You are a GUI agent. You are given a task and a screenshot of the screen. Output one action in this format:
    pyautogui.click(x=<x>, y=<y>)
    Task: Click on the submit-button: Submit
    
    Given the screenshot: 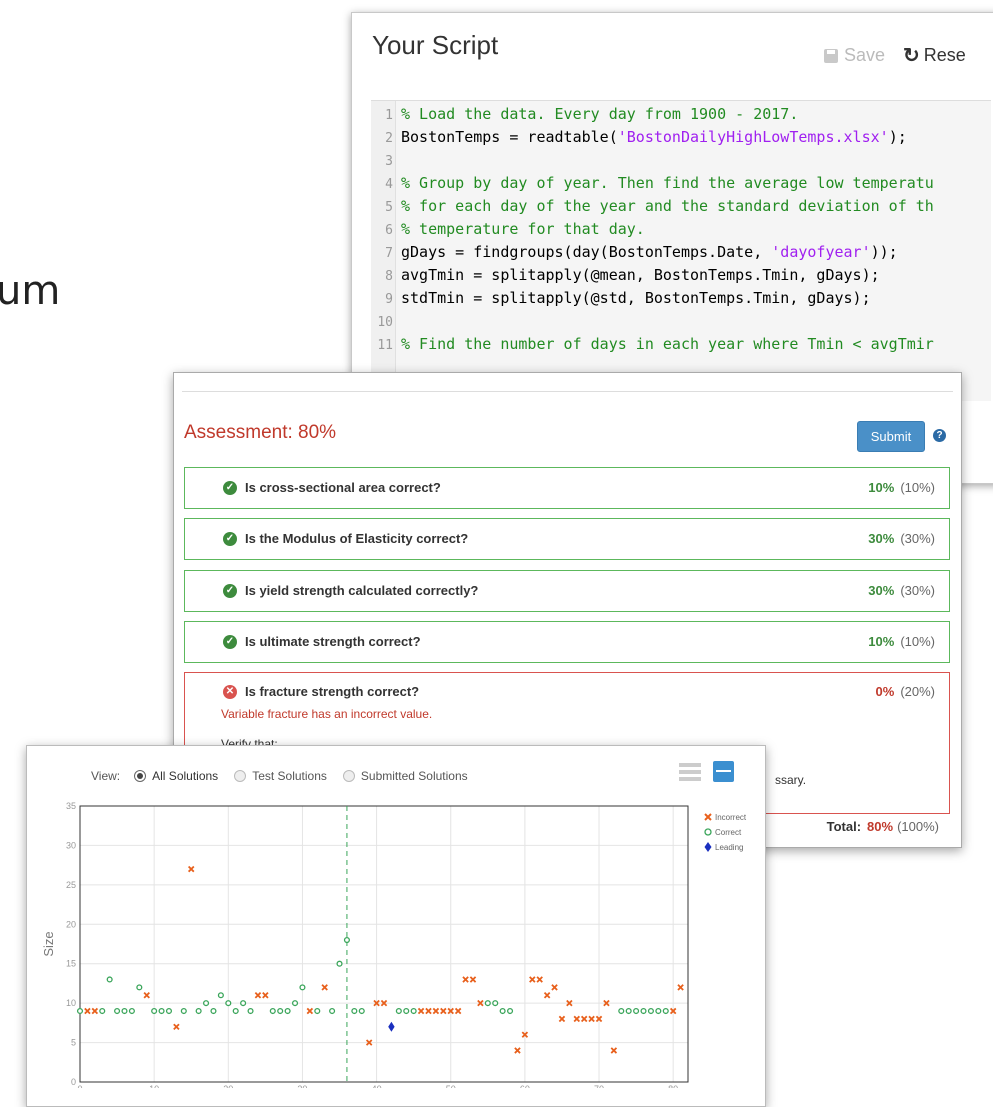 What is the action you would take?
    pyautogui.click(x=891, y=436)
    